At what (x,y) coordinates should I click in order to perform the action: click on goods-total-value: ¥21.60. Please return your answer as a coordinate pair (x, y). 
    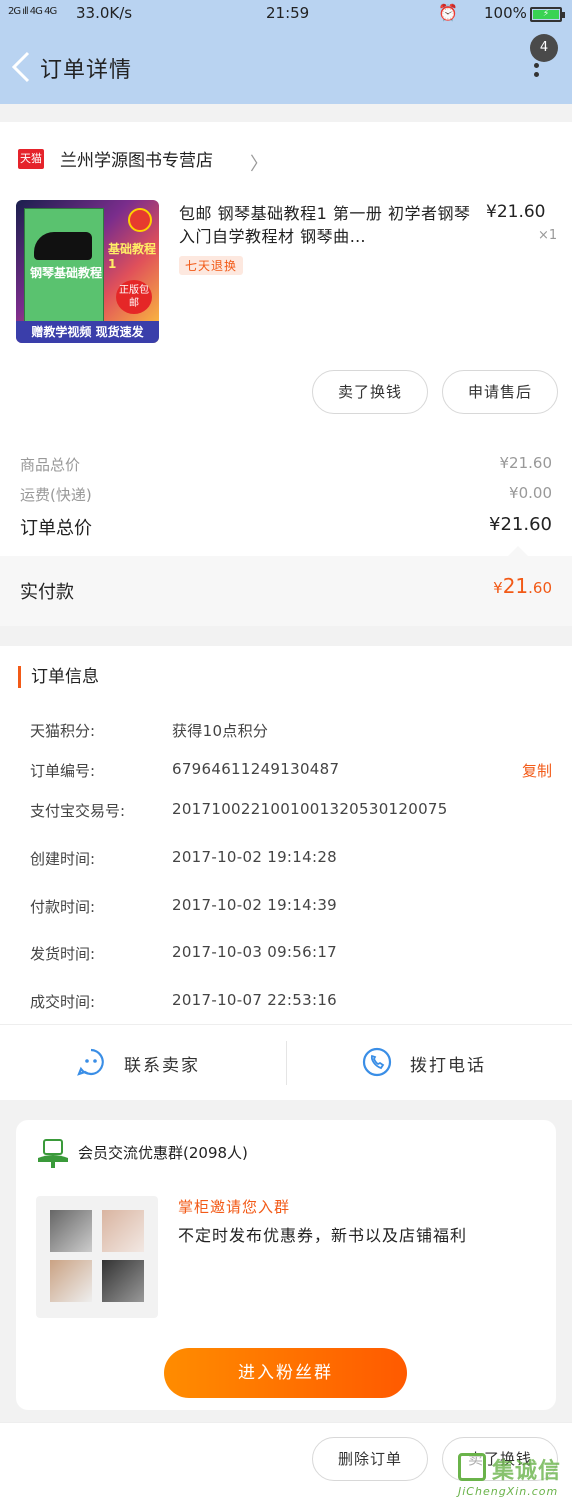
    Looking at the image, I should click on (526, 463).